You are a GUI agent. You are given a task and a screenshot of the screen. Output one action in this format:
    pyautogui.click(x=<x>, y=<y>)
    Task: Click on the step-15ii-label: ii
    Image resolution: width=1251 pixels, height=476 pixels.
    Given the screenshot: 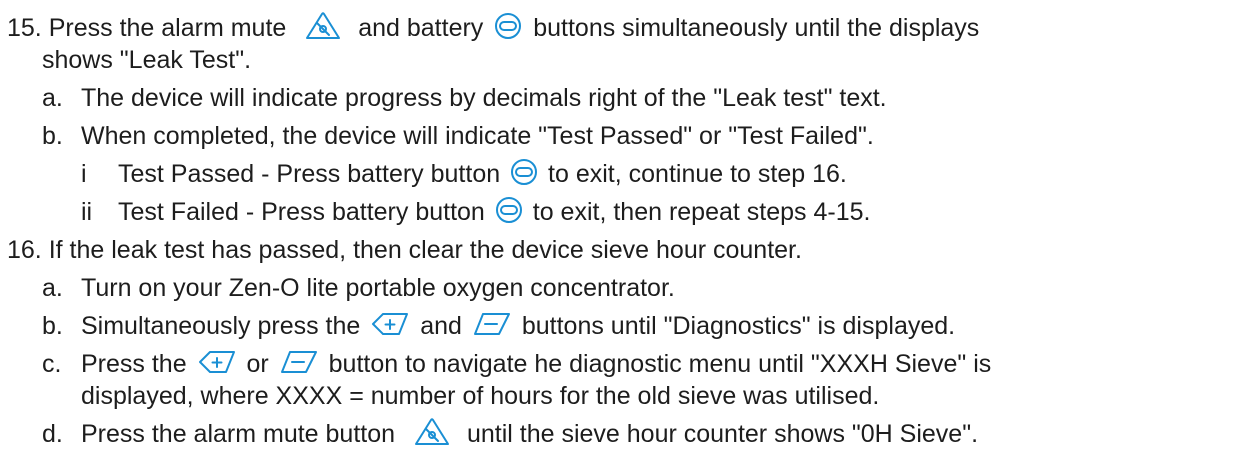 What is the action you would take?
    pyautogui.click(x=87, y=212)
    